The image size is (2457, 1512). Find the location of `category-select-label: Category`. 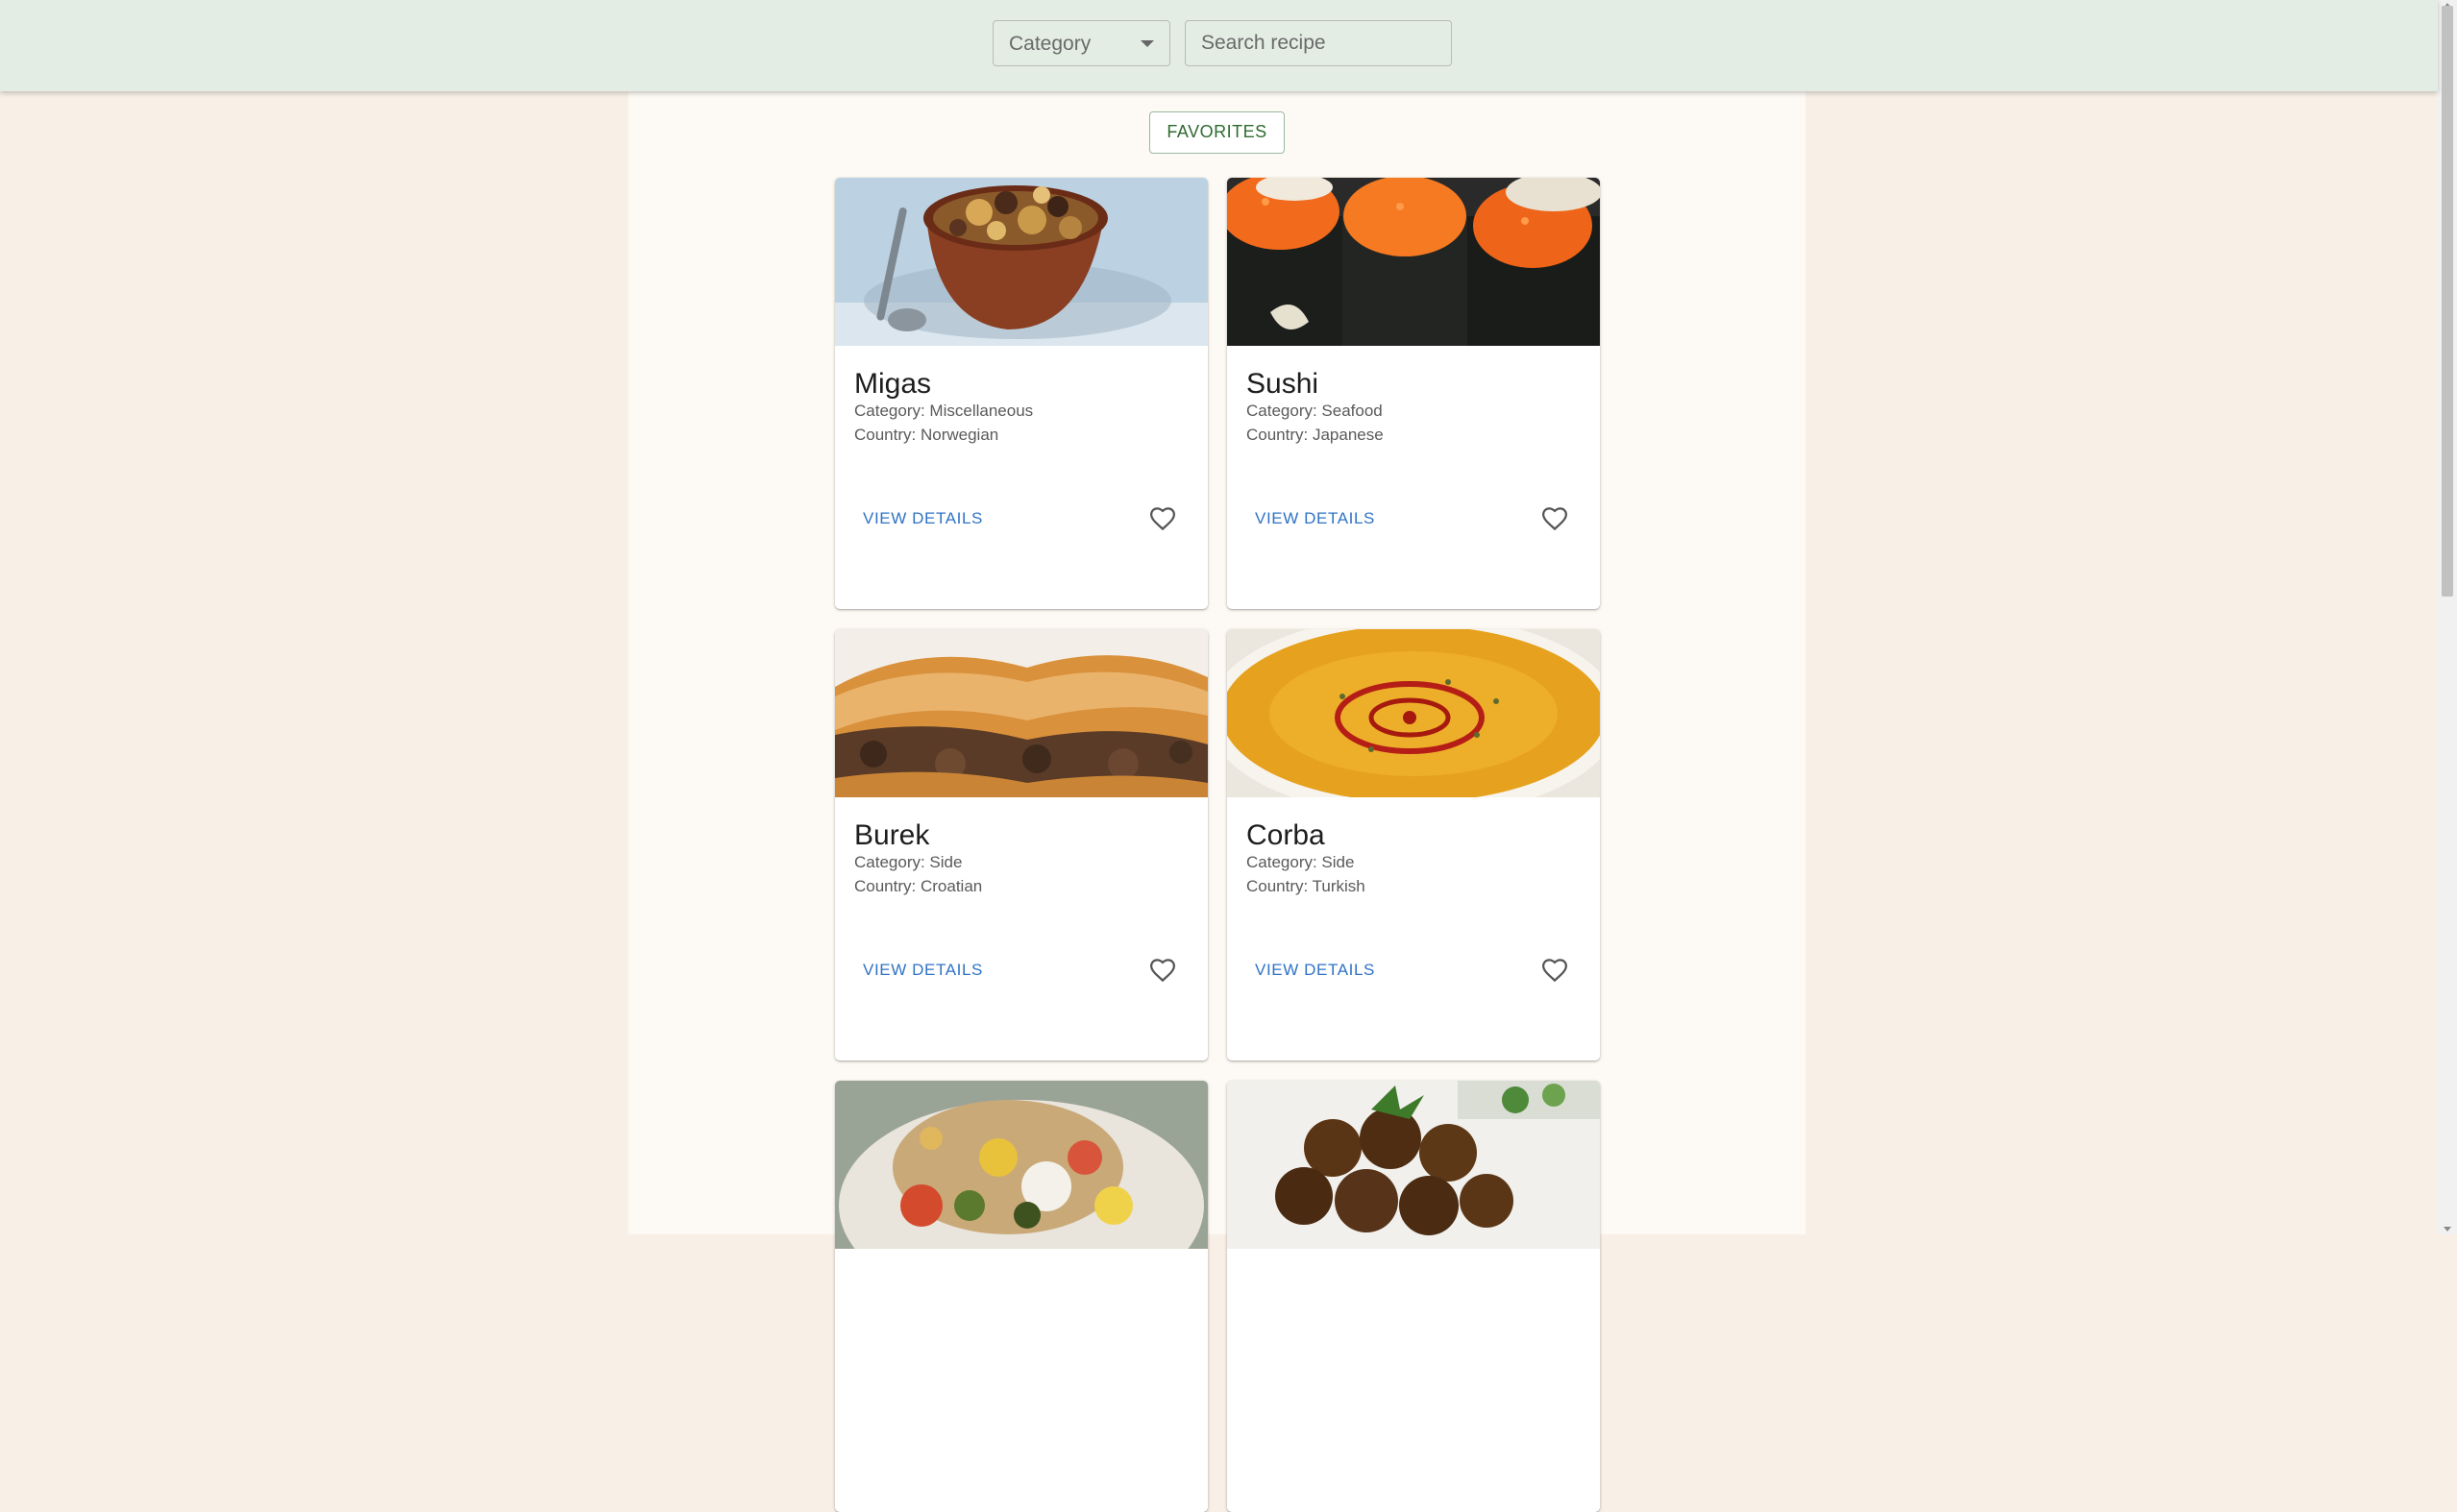

category-select-label: Category is located at coordinates (1050, 44).